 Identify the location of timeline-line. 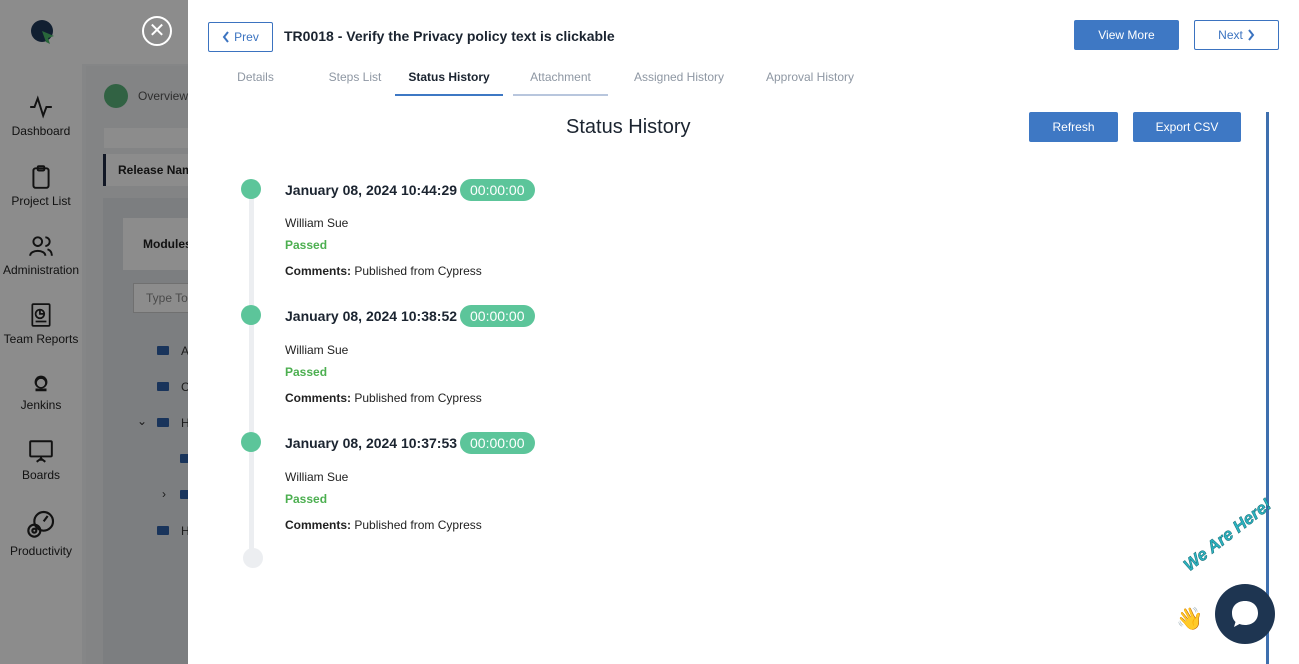
(251, 375).